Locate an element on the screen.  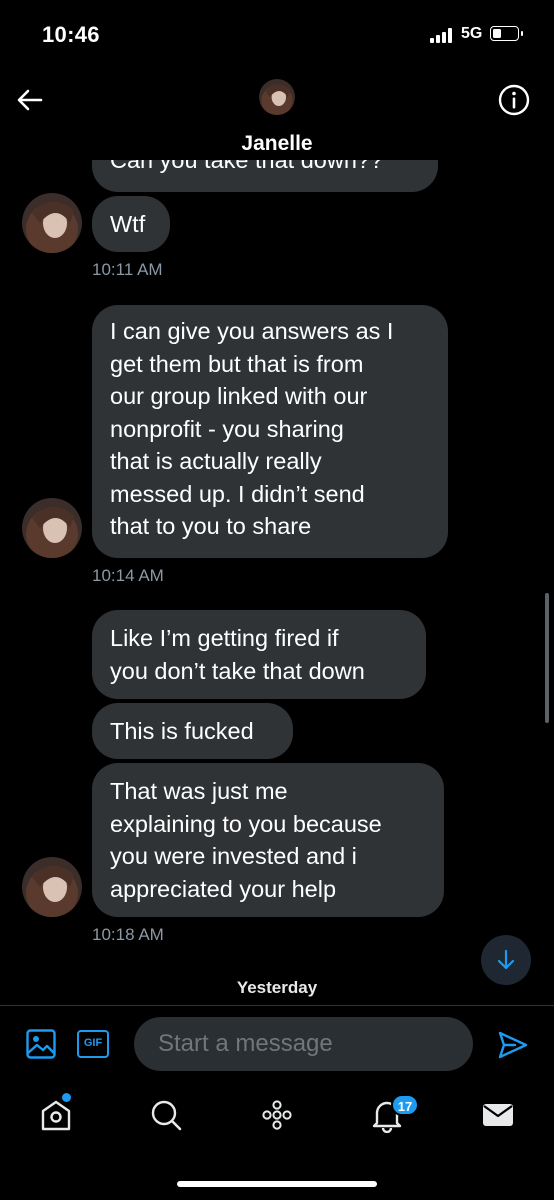
contact-name: Janelle is located at coordinates (277, 144).